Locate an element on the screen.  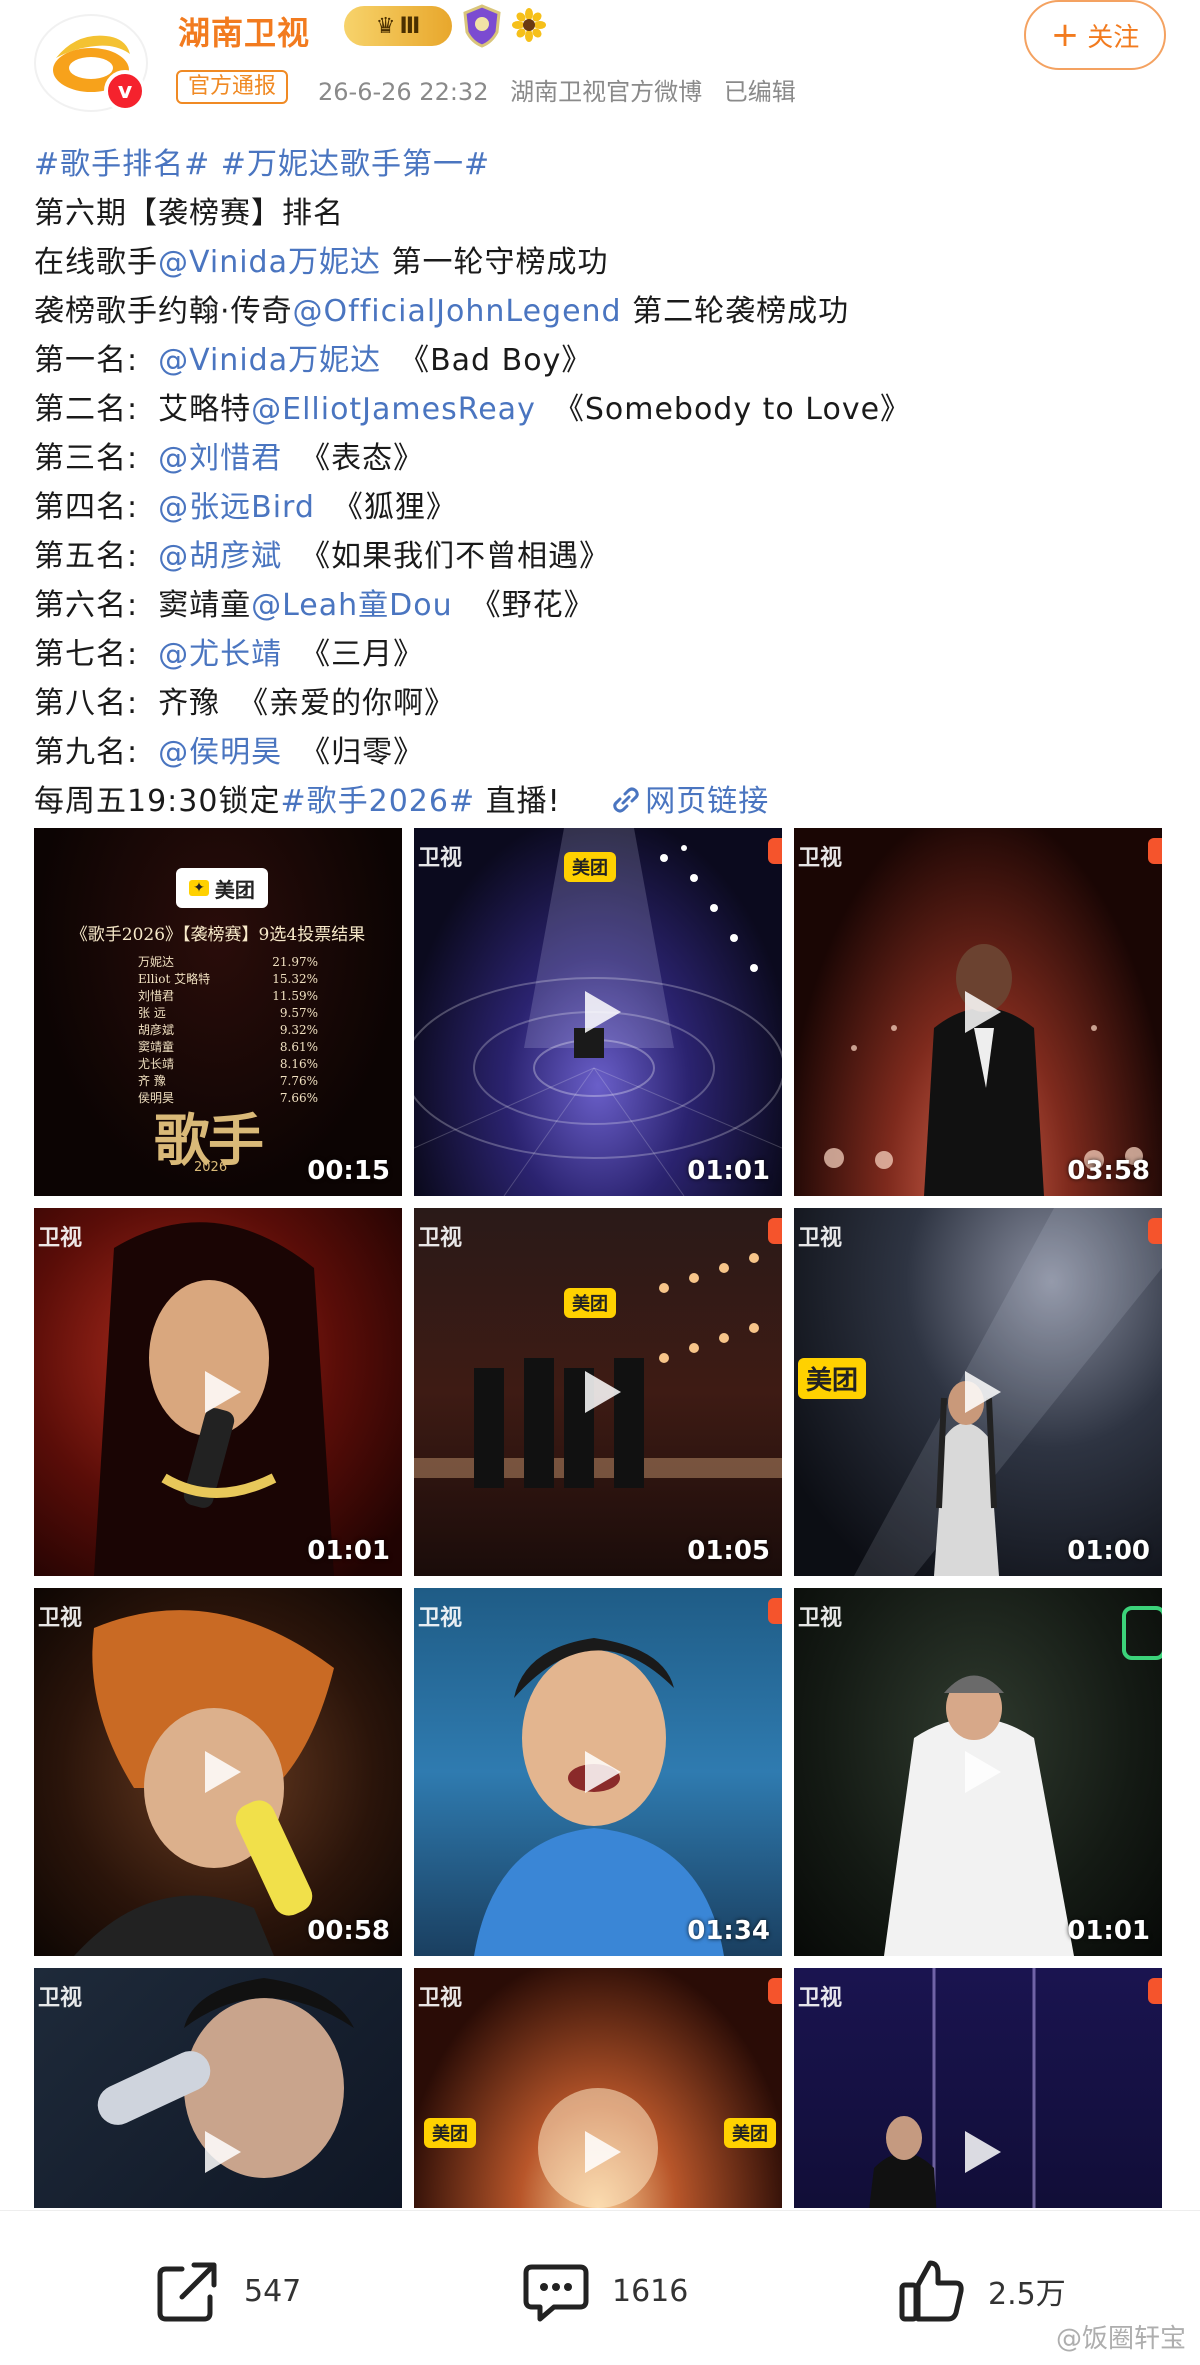
verified-badge-icon: v is located at coordinates (125, 91).